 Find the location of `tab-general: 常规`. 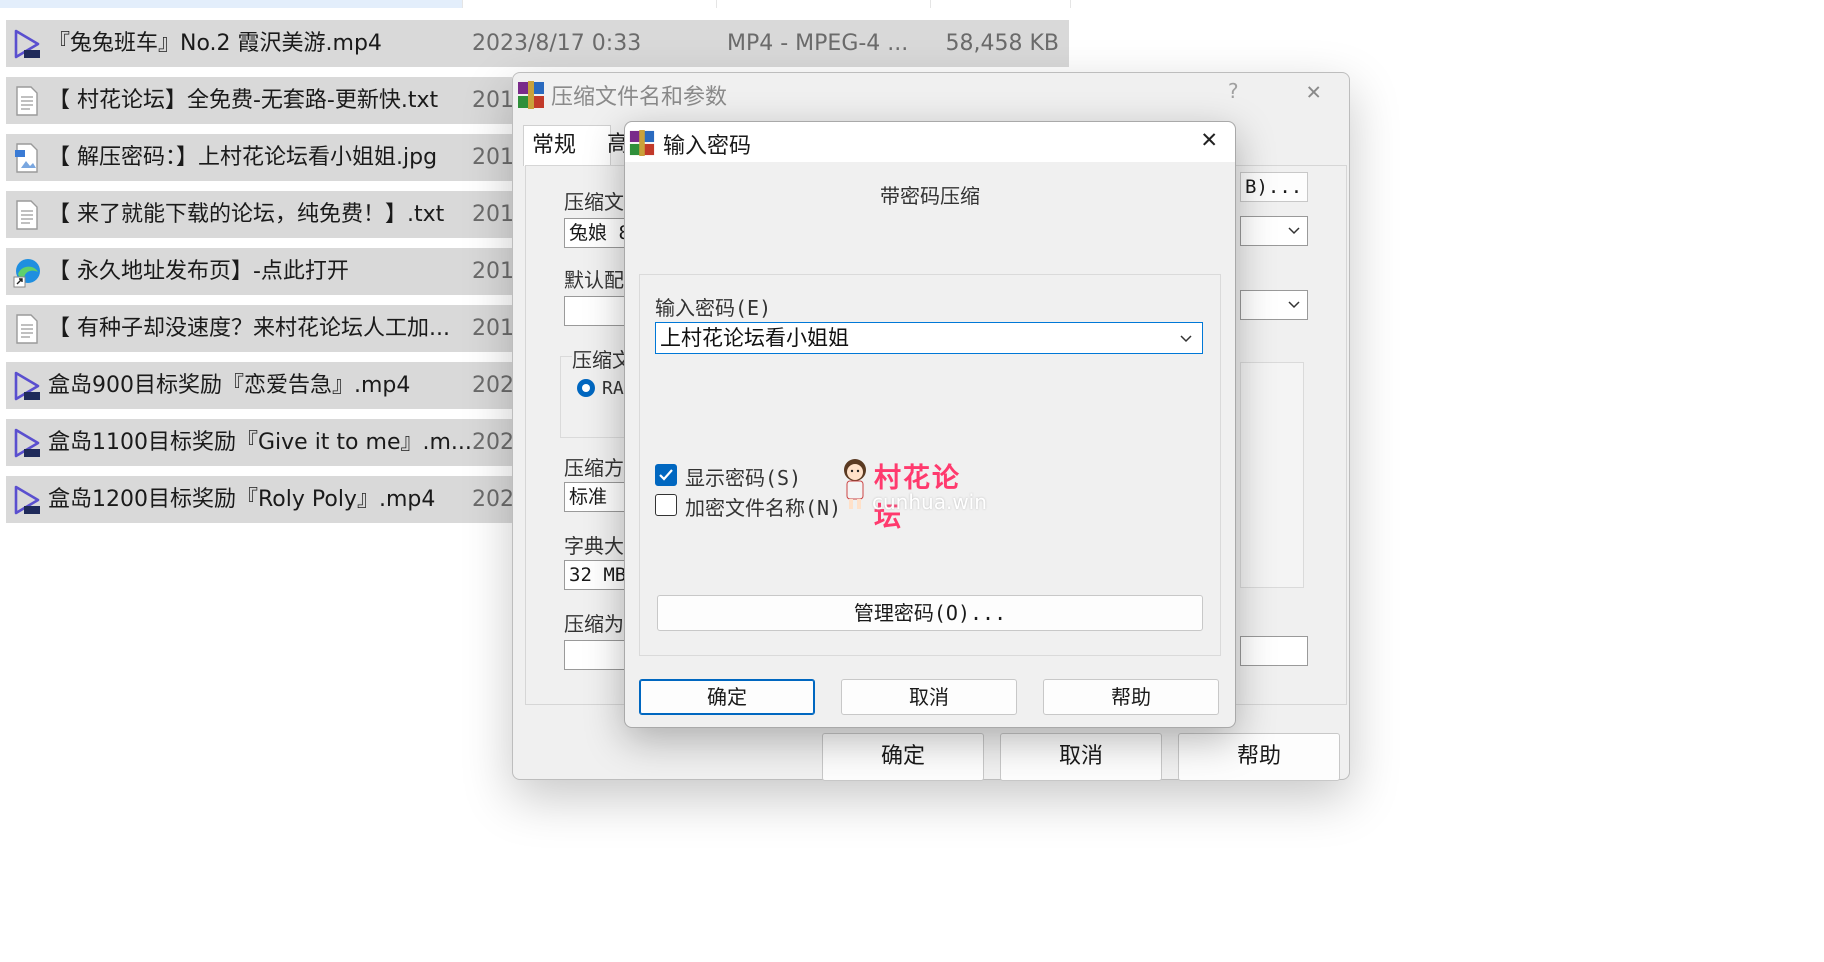

tab-general: 常规 is located at coordinates (567, 145).